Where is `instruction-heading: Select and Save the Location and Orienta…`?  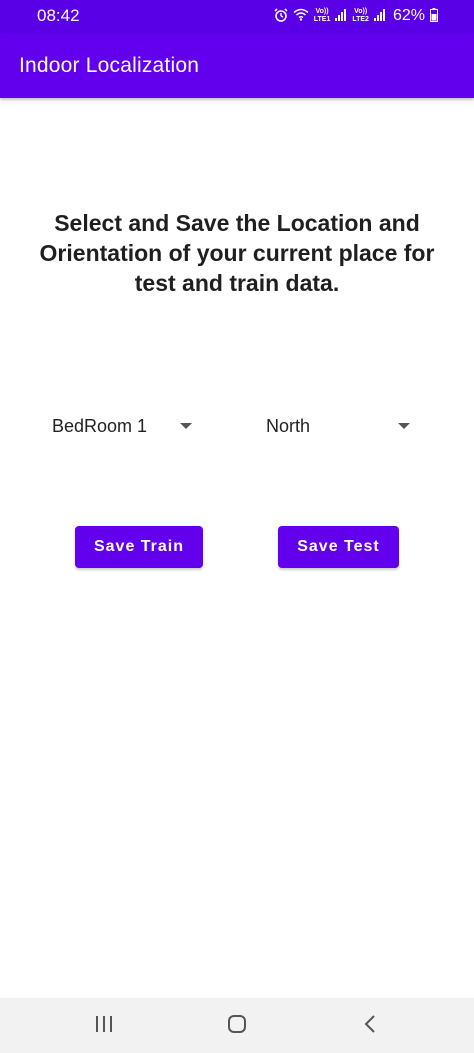 instruction-heading: Select and Save the Location and Orienta… is located at coordinates (237, 253).